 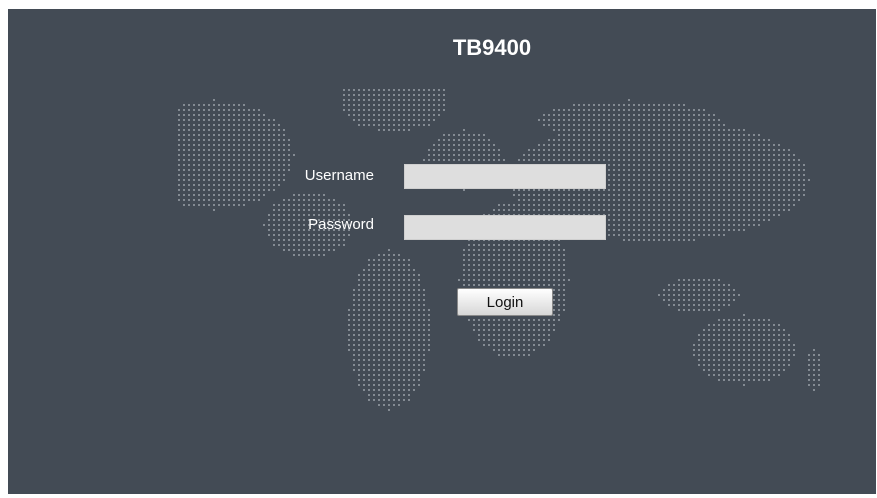 I want to click on password-label: Password, so click(x=341, y=224).